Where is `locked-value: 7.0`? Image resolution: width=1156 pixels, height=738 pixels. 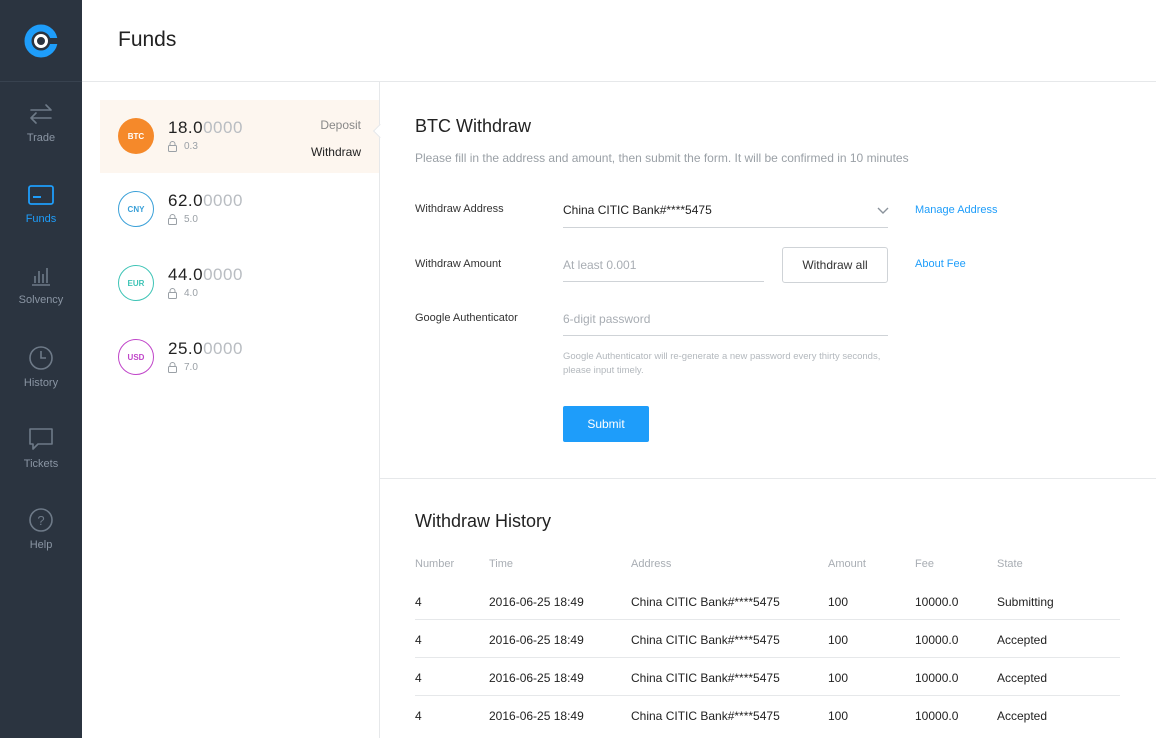 locked-value: 7.0 is located at coordinates (191, 367).